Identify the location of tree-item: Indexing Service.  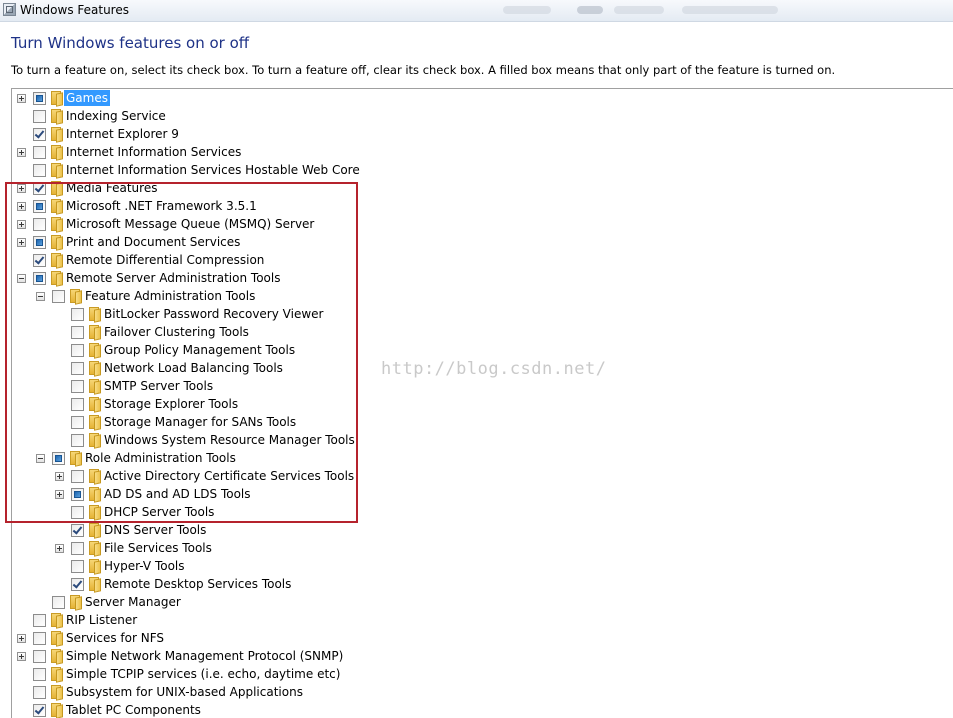
(462, 116).